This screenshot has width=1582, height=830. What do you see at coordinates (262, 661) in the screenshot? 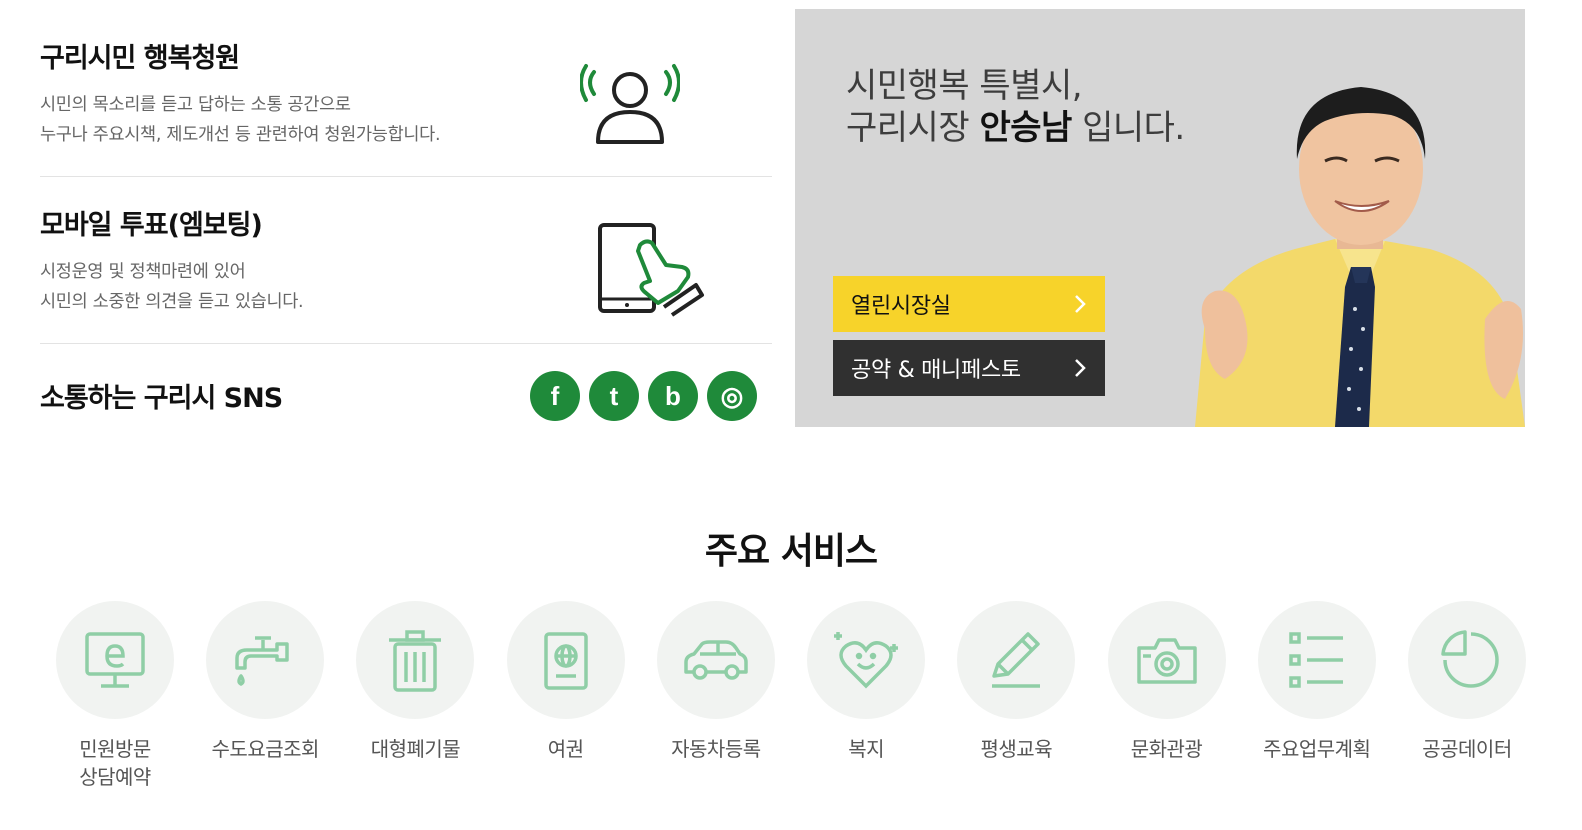
I see `faucet-icon` at bounding box center [262, 661].